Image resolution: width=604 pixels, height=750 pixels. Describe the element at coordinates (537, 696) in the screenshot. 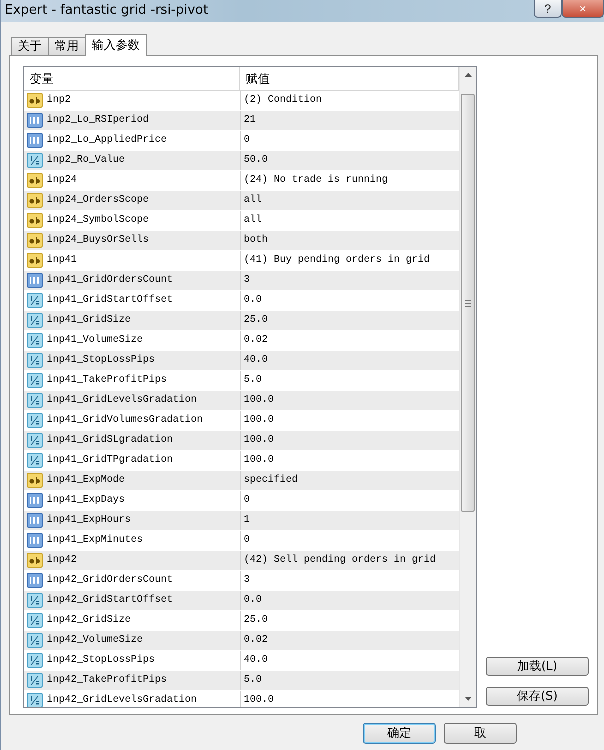

I see `save-button: 保存(S)` at that location.